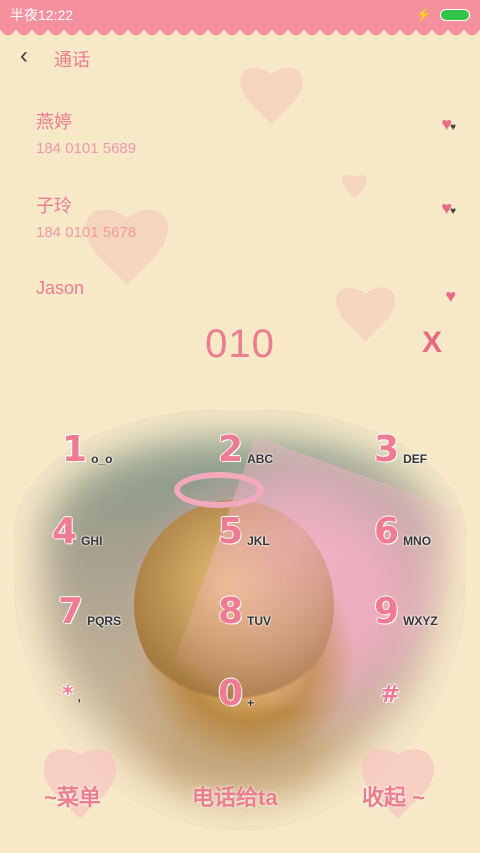  What do you see at coordinates (42, 15) in the screenshot?
I see `status-time: 半夜12:22` at bounding box center [42, 15].